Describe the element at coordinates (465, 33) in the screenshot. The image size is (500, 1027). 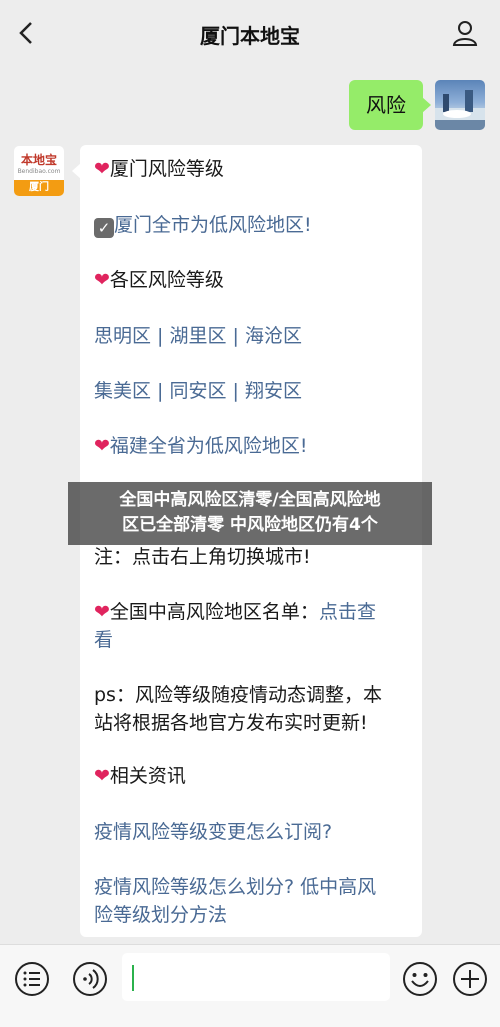
I see `person-icon` at that location.